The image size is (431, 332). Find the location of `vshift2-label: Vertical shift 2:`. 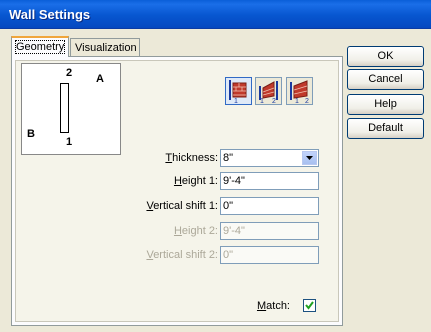

vshift2-label: Vertical shift 2: is located at coordinates (182, 255).